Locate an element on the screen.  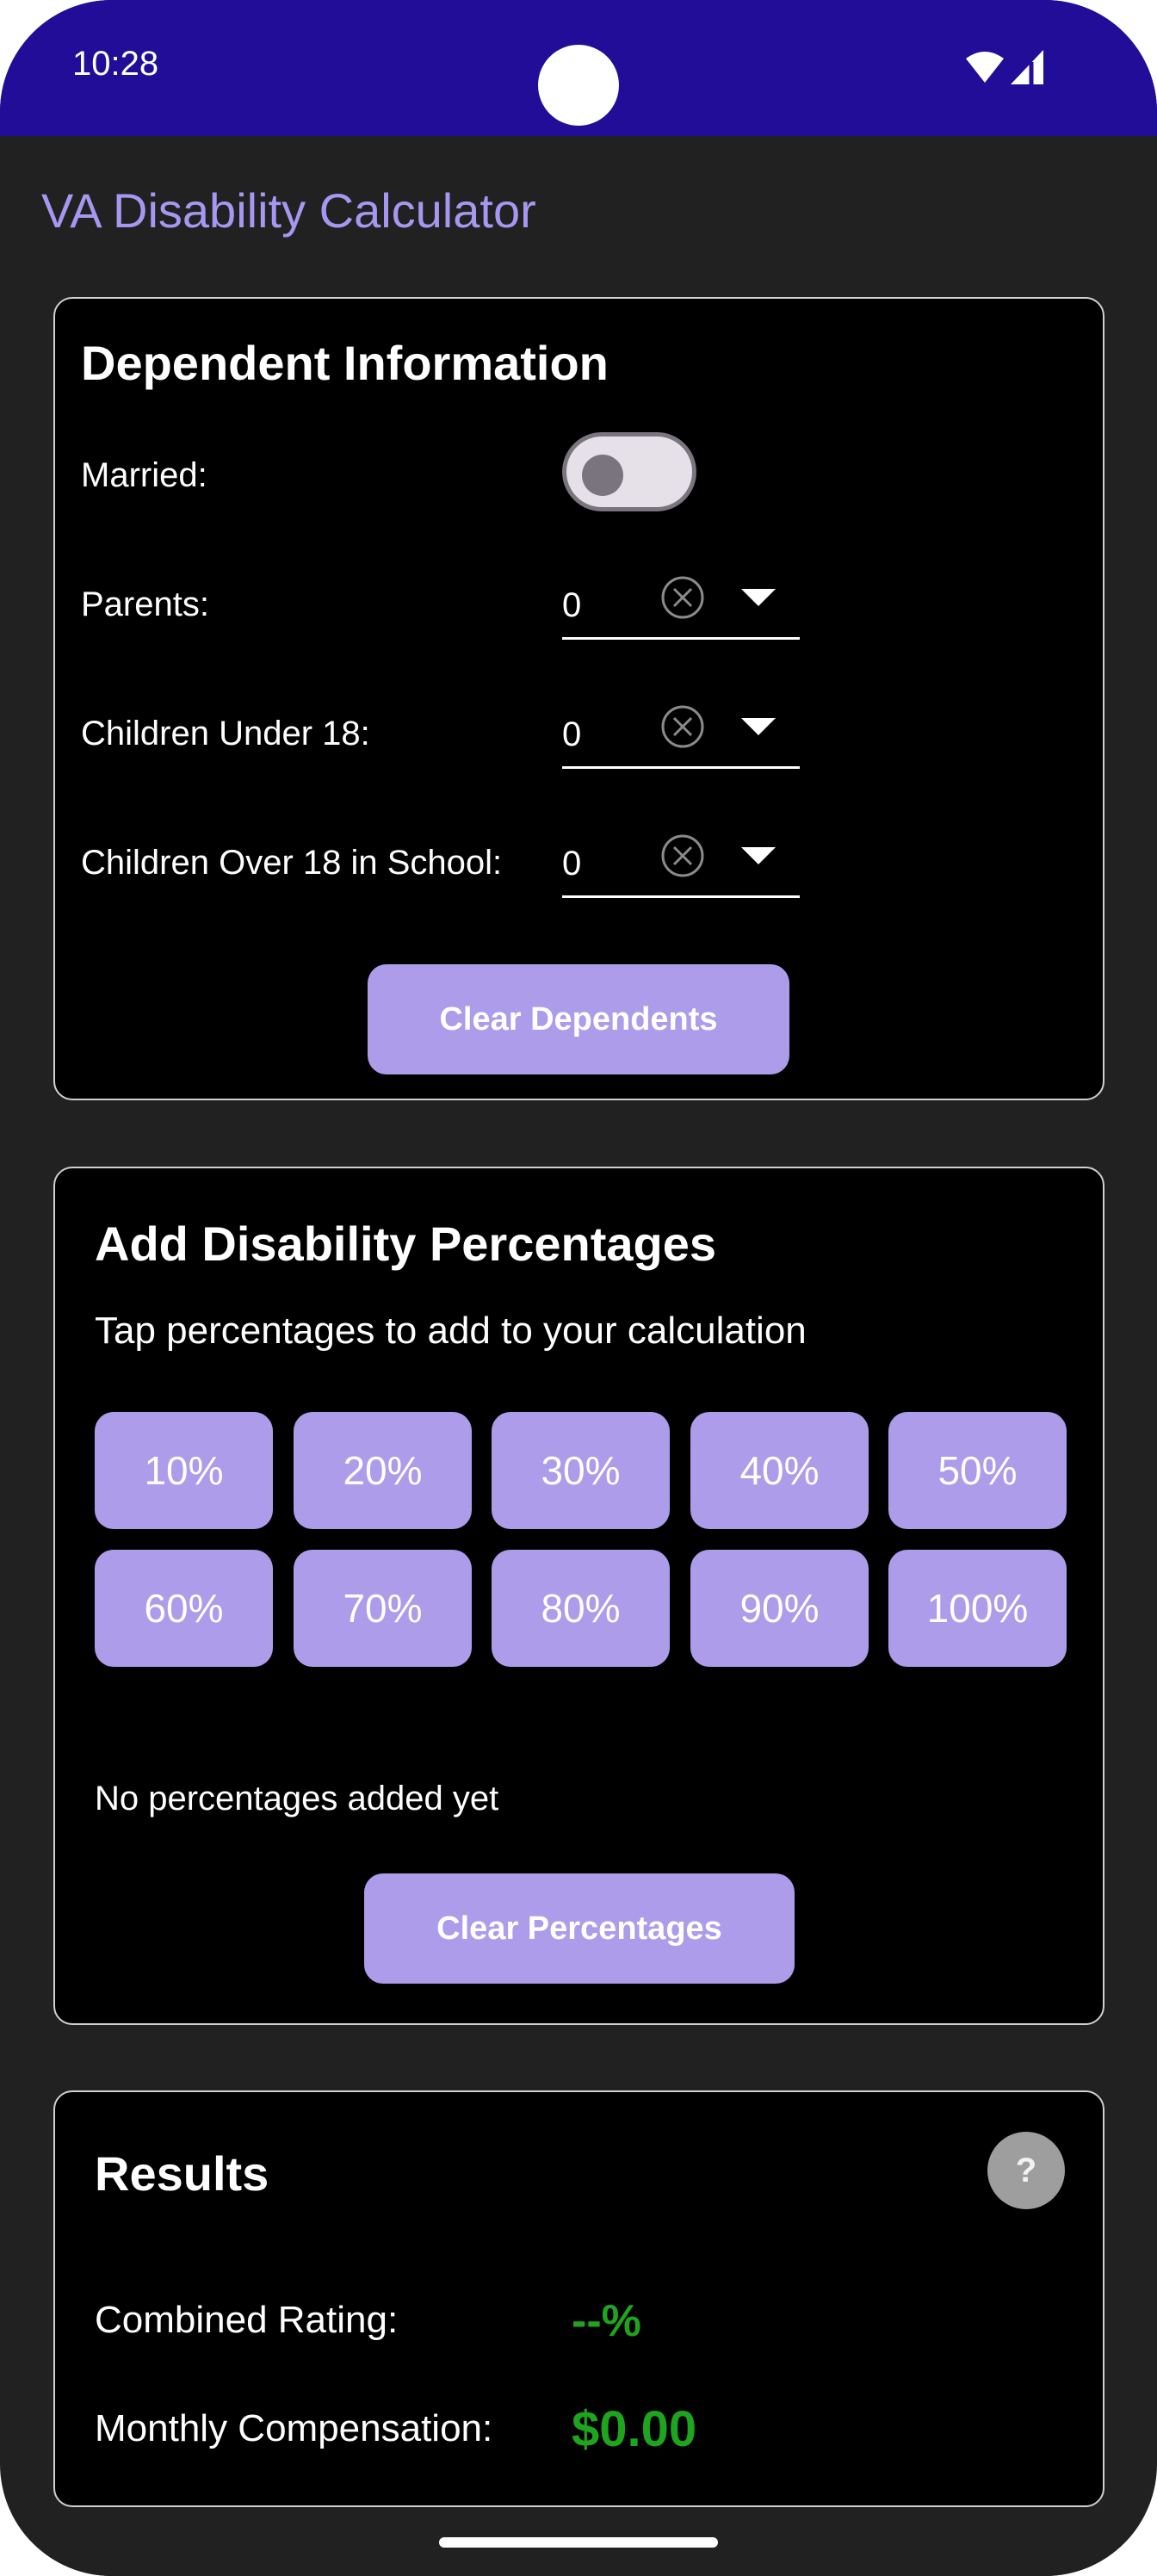
percent-button-30: 30% is located at coordinates (581, 1470).